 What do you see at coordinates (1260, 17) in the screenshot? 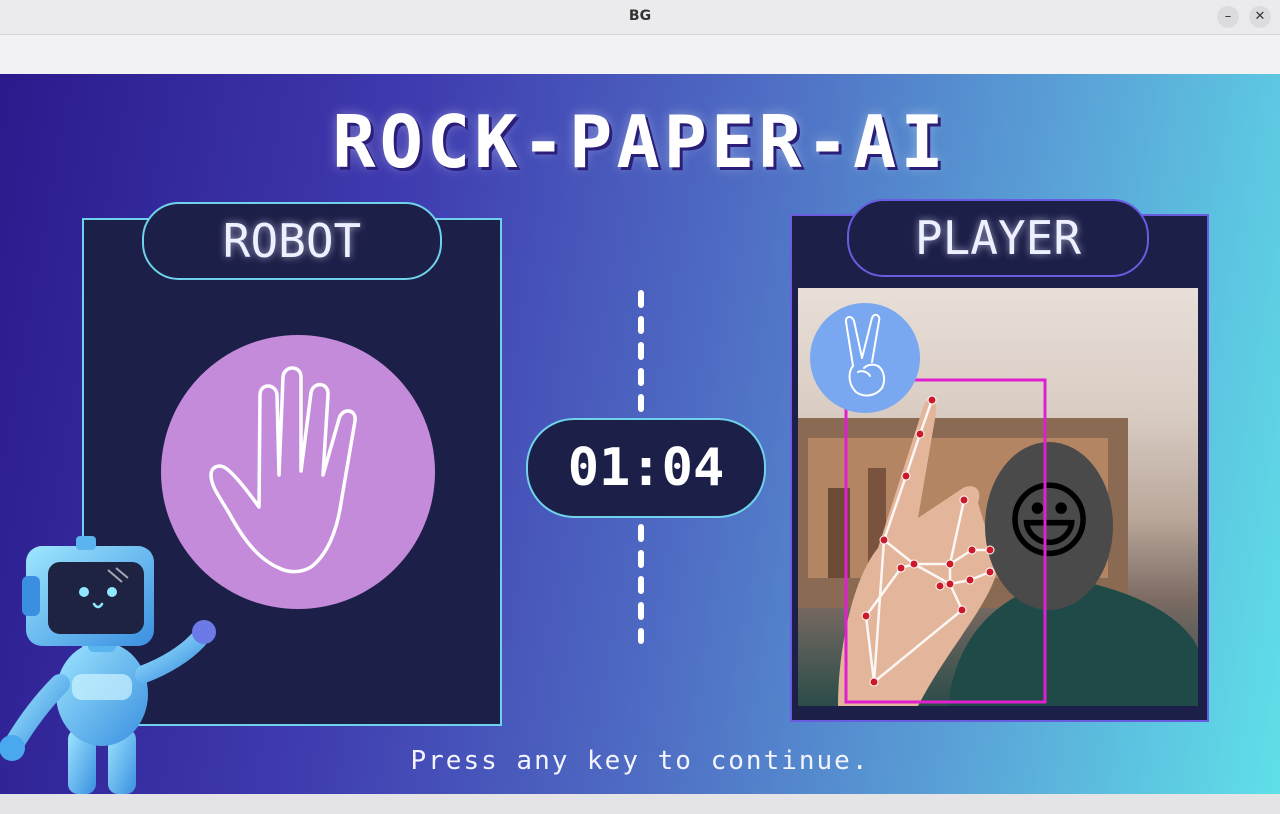
I see `close-button: ✕` at bounding box center [1260, 17].